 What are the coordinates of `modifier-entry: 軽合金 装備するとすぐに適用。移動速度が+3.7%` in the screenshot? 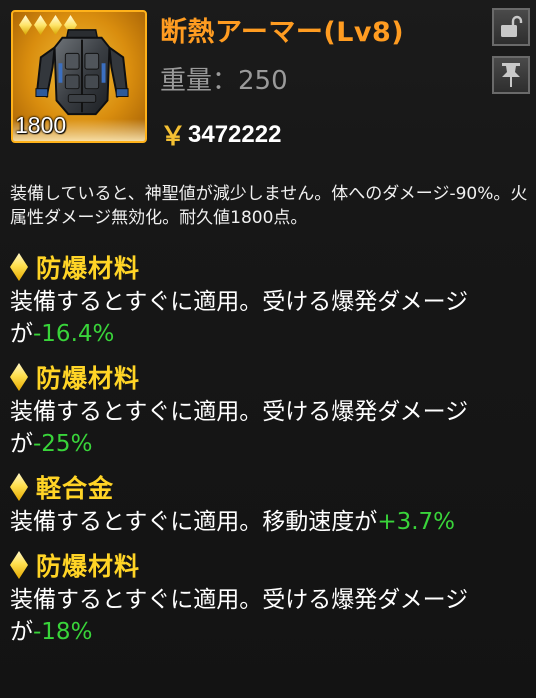 It's located at (270, 503).